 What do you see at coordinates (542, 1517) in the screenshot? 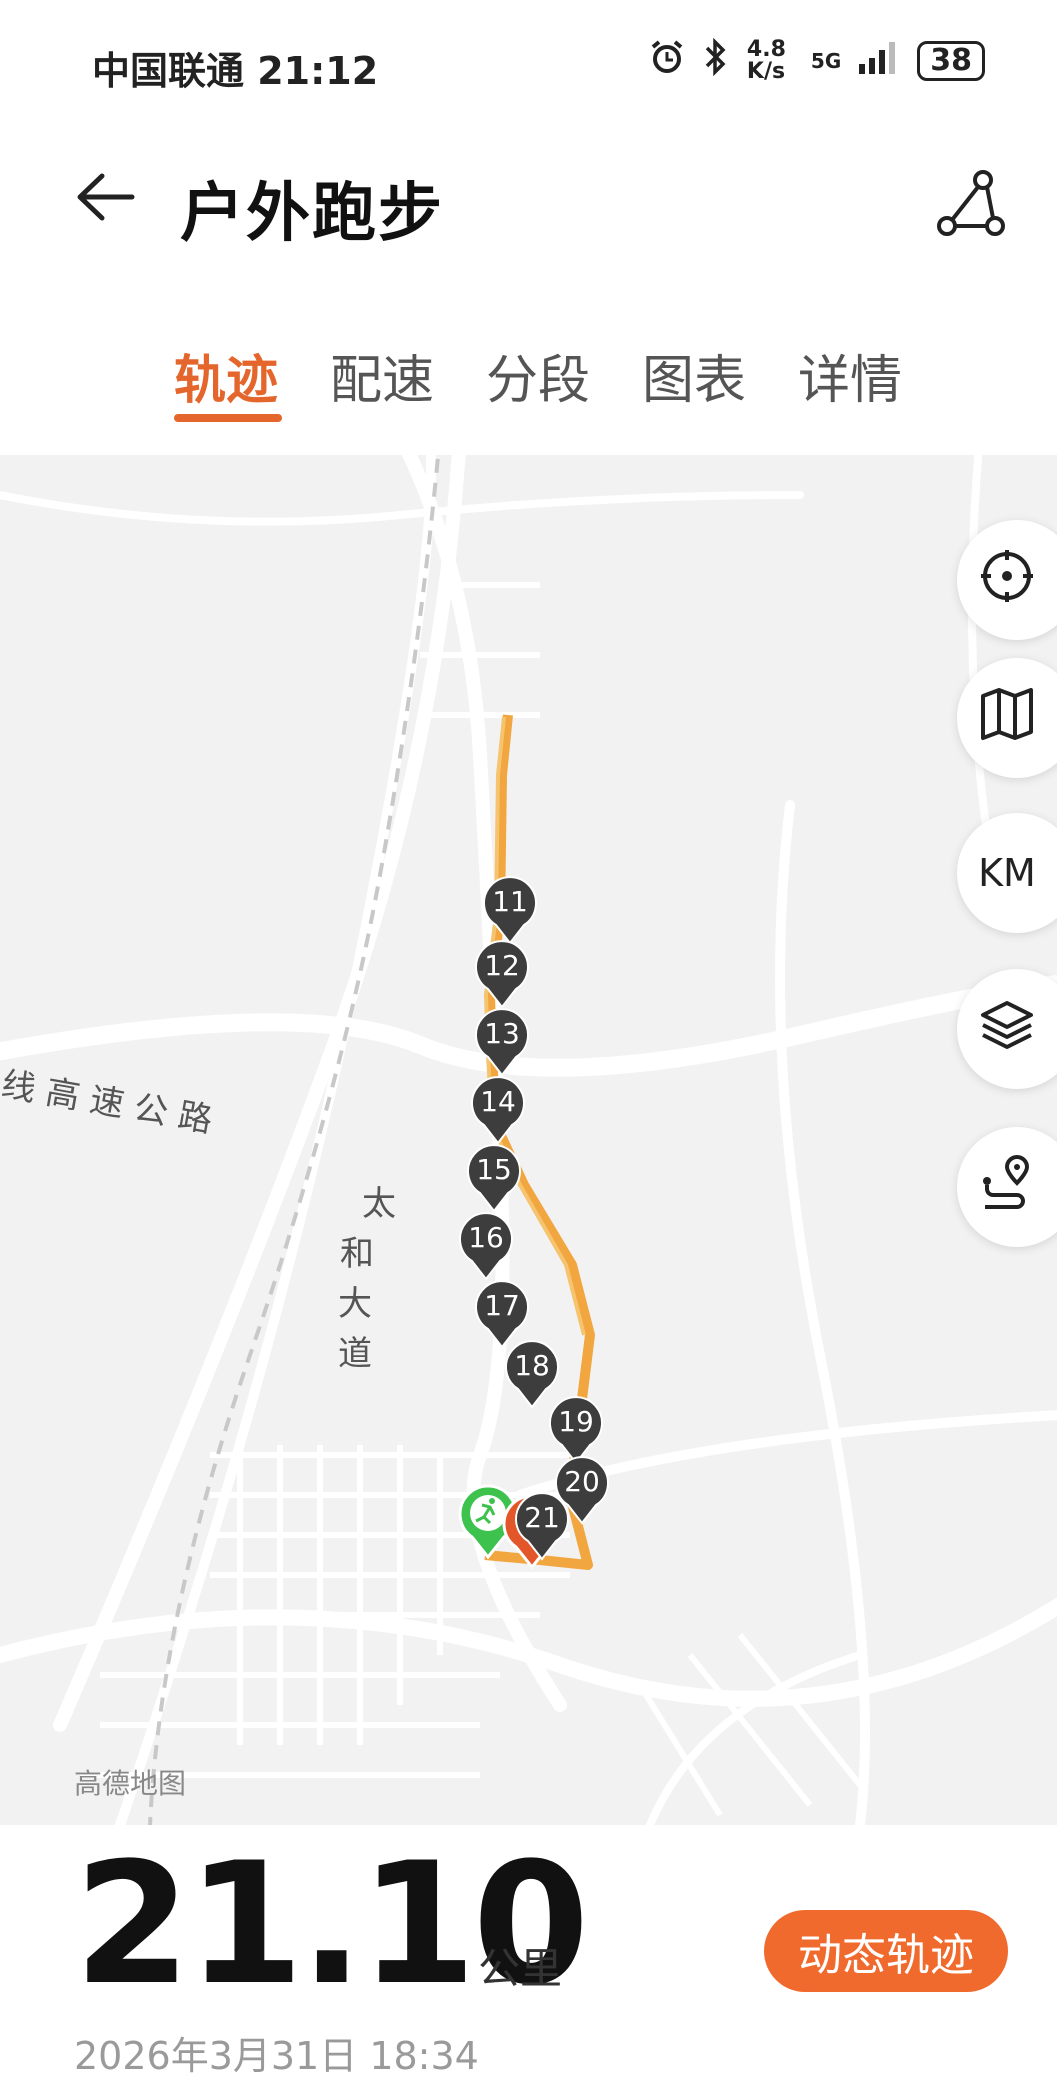
I see `svg-text: 21` at bounding box center [542, 1517].